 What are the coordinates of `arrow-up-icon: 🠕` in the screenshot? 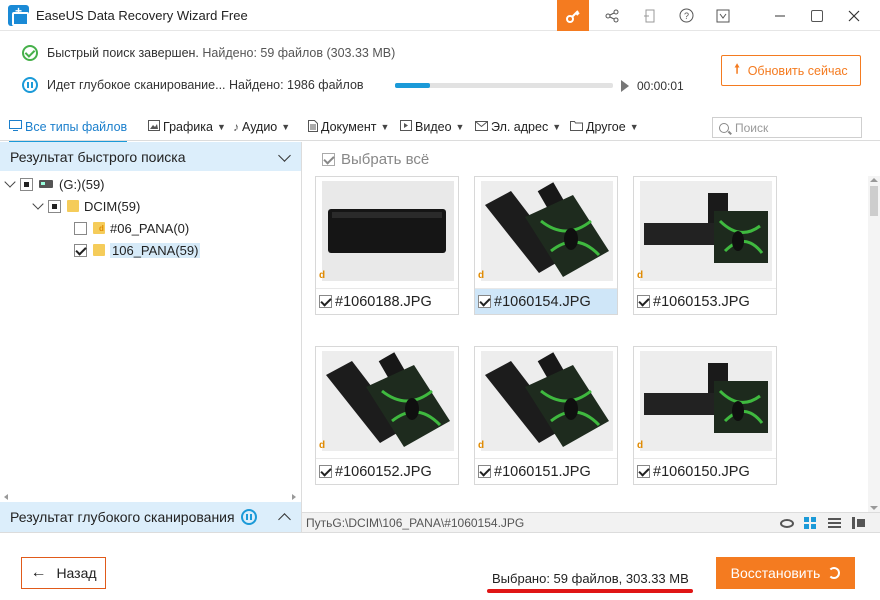 It's located at (737, 69).